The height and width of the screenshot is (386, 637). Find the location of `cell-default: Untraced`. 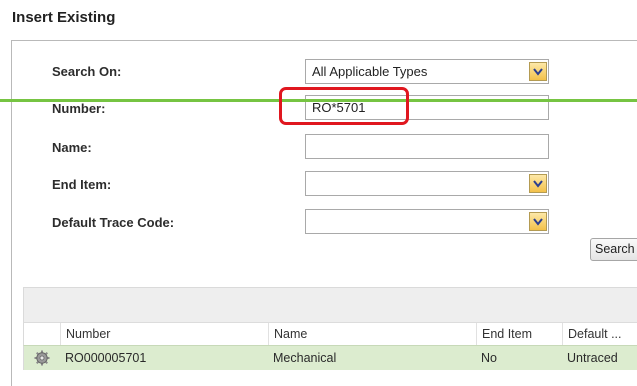

cell-default: Untraced is located at coordinates (592, 358).